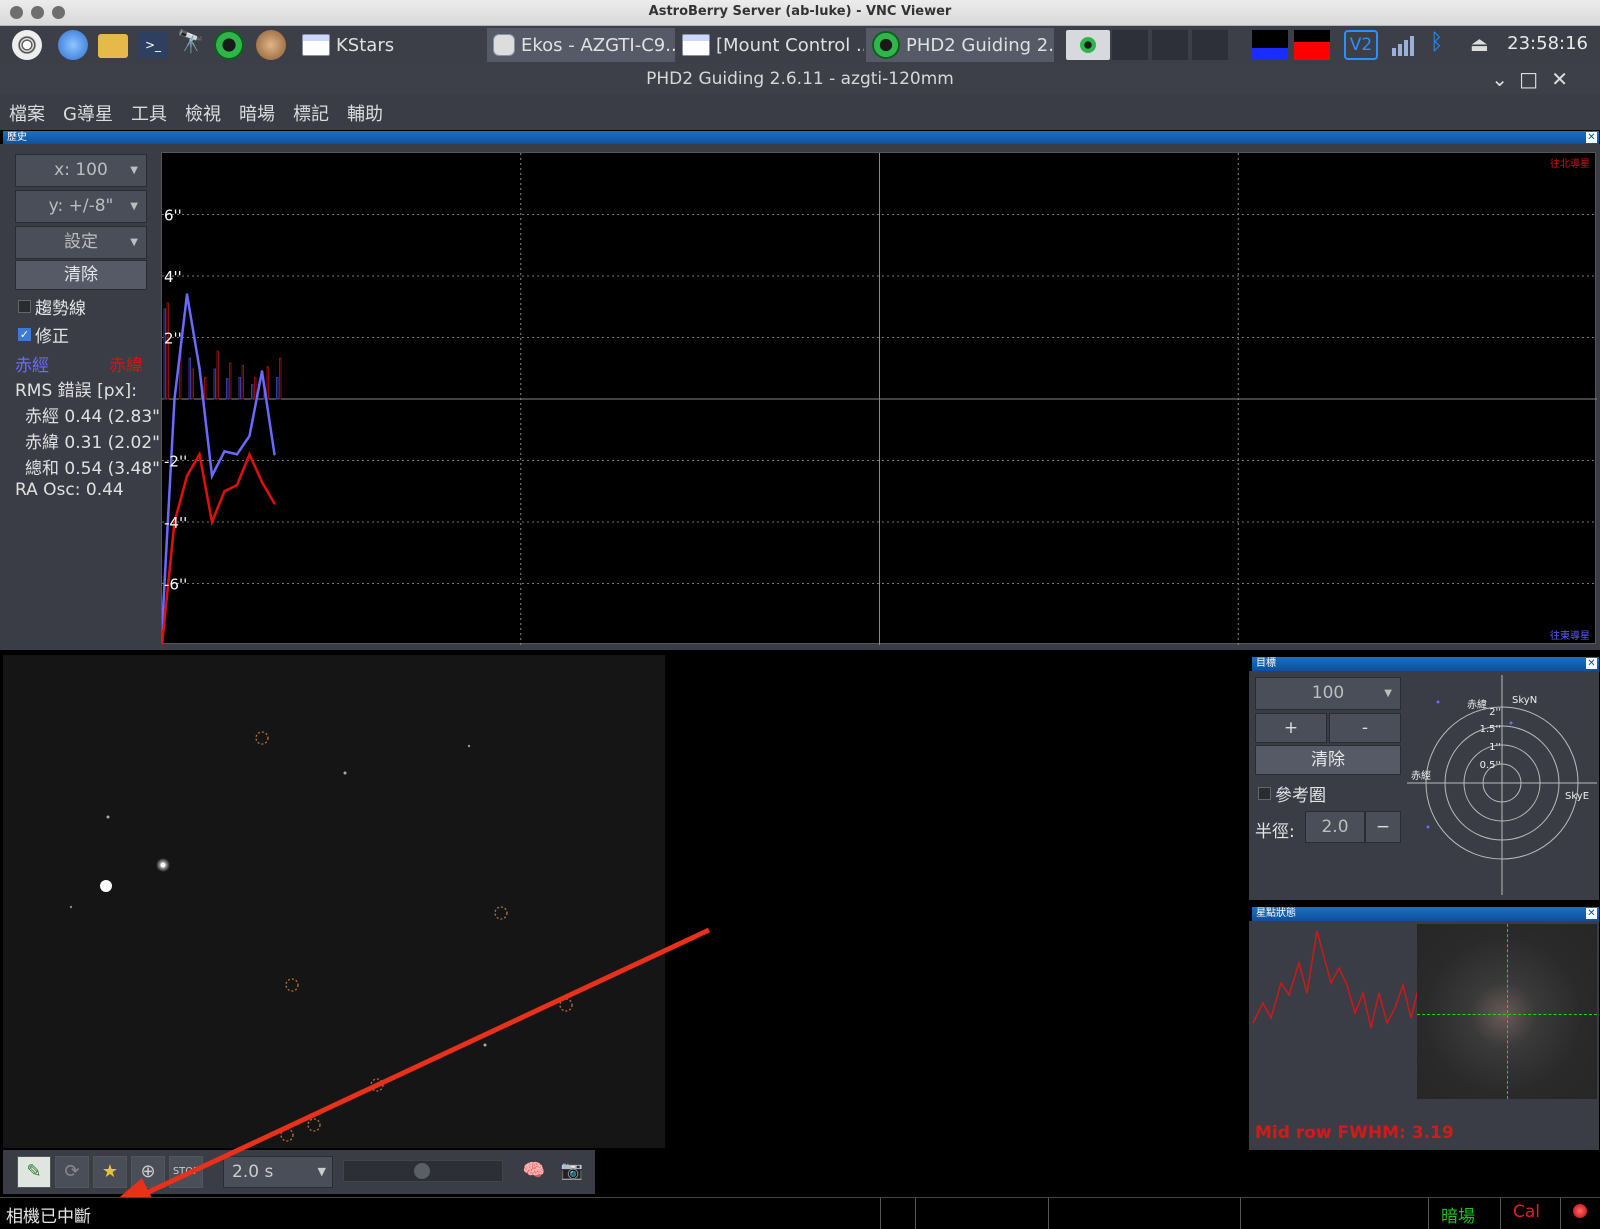 This screenshot has height=1229, width=1600. Describe the element at coordinates (1530, 1213) in the screenshot. I see `cal-status-cell: Cal` at that location.